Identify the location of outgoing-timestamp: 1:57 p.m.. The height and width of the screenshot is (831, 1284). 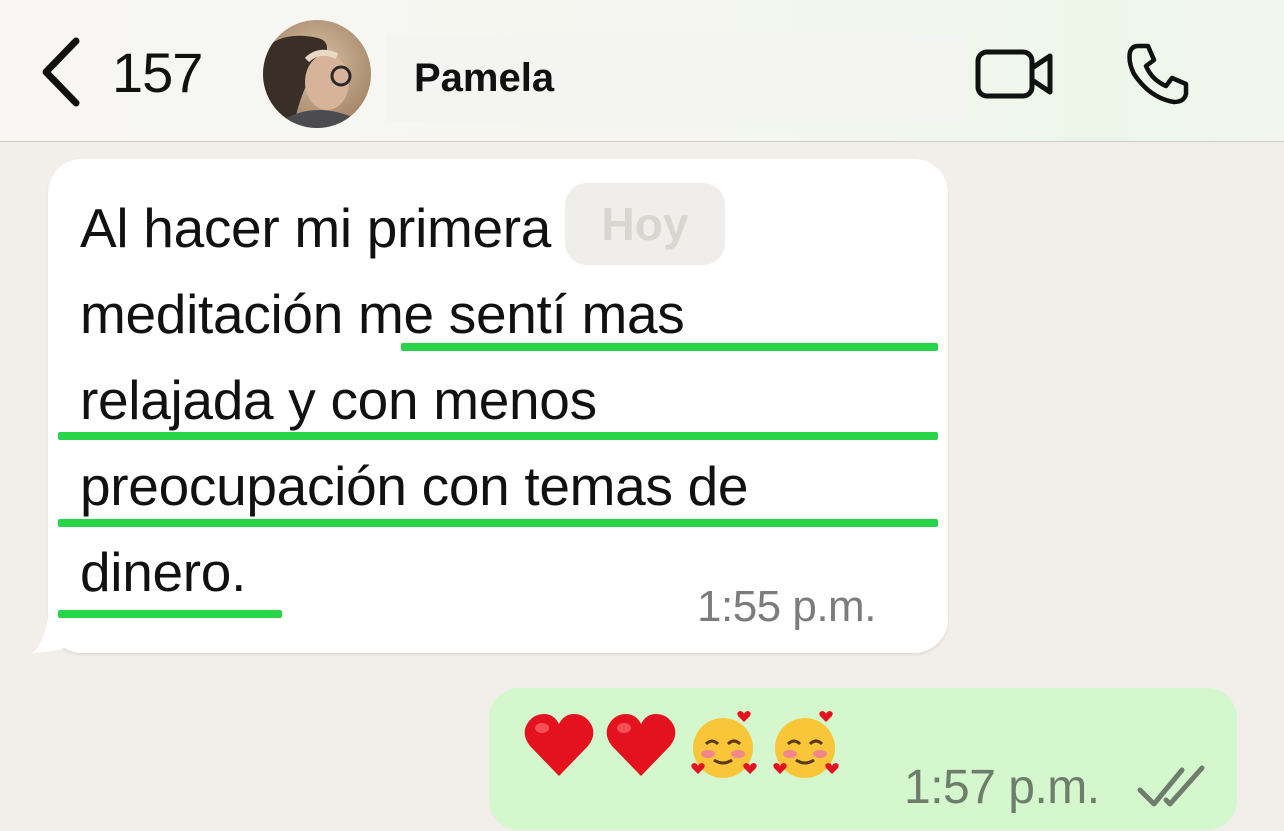
(1002, 787).